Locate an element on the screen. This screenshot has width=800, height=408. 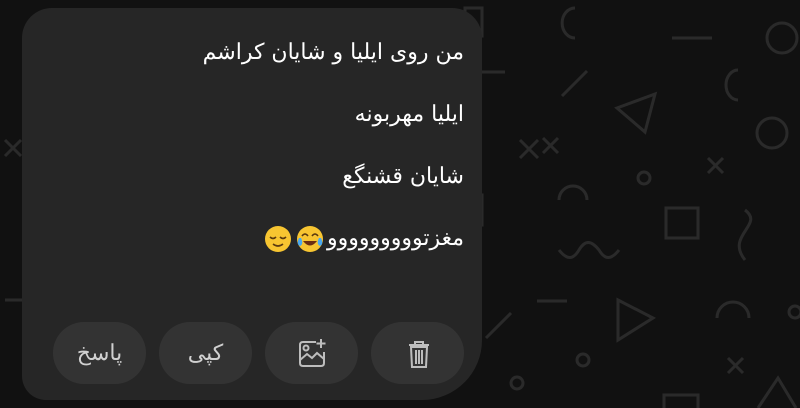
action-button: پاسخ is located at coordinates (99, 353).